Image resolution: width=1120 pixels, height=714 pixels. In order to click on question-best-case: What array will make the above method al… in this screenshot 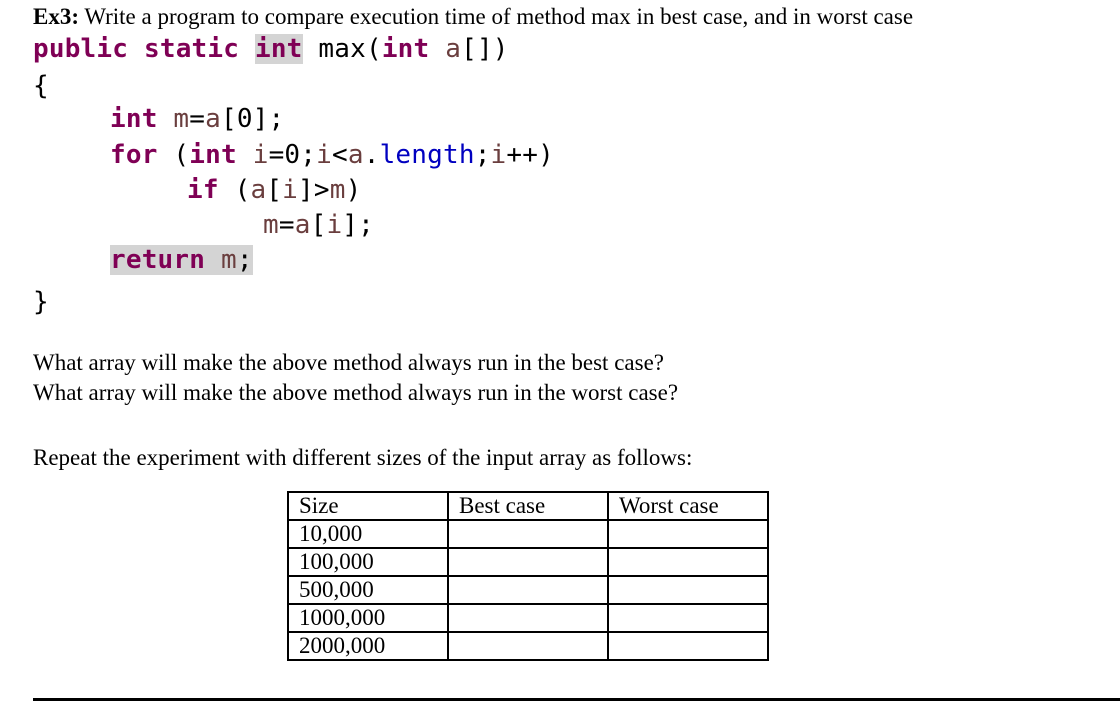, I will do `click(348, 362)`.